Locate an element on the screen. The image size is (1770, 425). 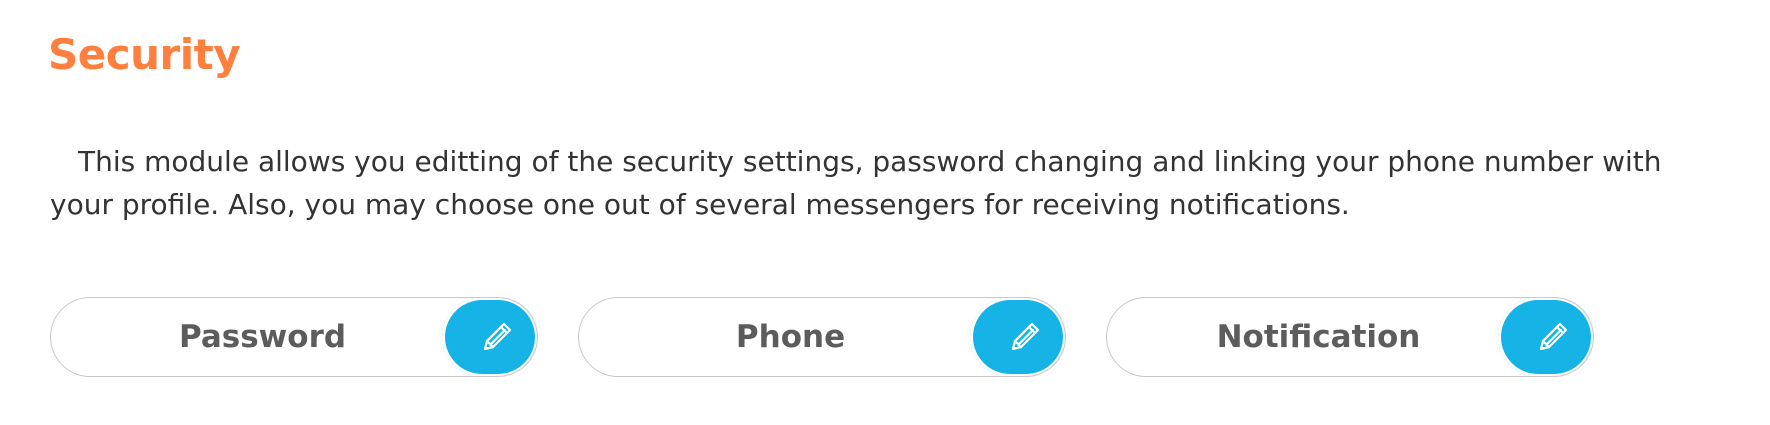
phone-button-label: Phone is located at coordinates (790, 336).